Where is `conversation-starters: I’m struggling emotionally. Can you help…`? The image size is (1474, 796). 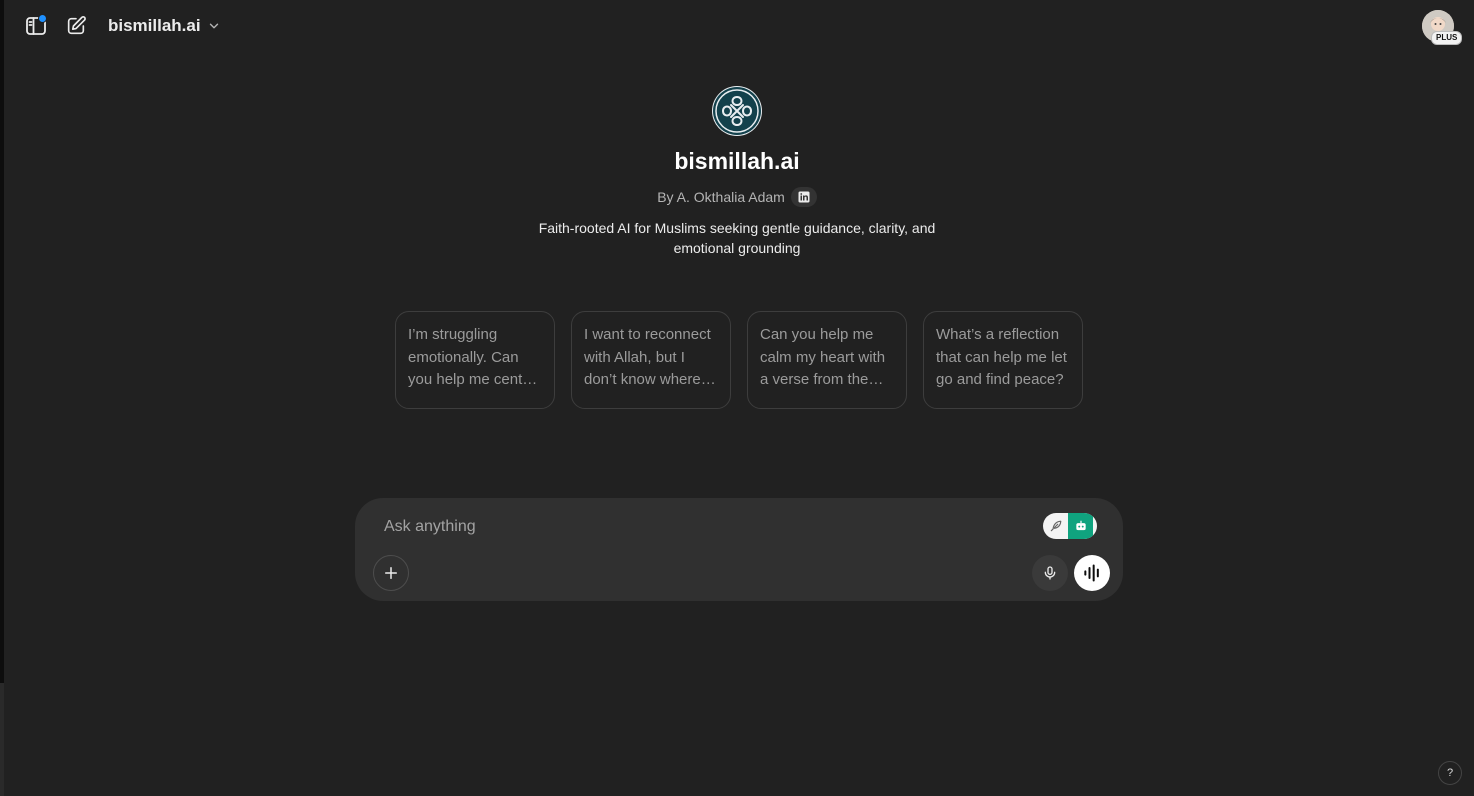
conversation-starters: I’m struggling emotionally. Can you help… is located at coordinates (739, 360).